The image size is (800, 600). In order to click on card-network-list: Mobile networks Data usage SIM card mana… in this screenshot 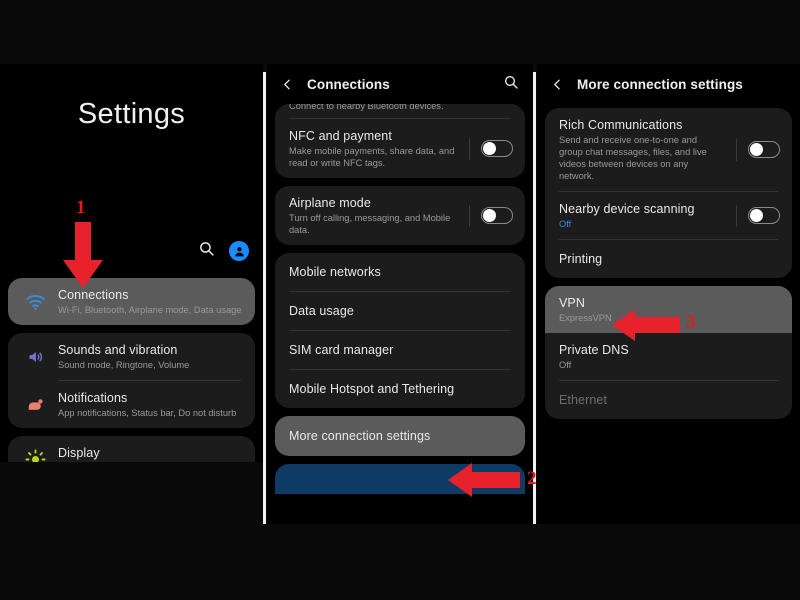, I will do `click(400, 330)`.